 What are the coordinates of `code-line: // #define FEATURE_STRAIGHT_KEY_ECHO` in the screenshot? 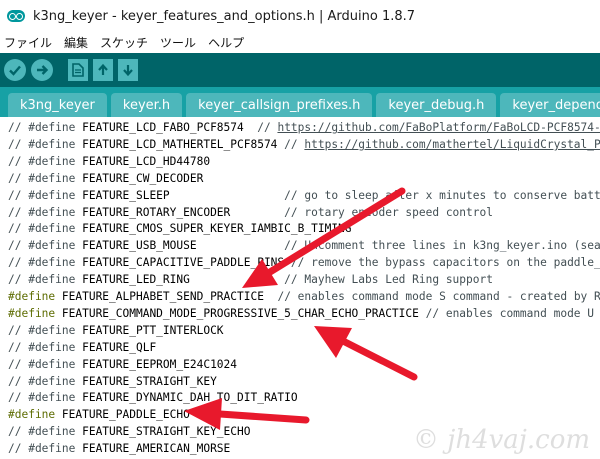 It's located at (129, 431).